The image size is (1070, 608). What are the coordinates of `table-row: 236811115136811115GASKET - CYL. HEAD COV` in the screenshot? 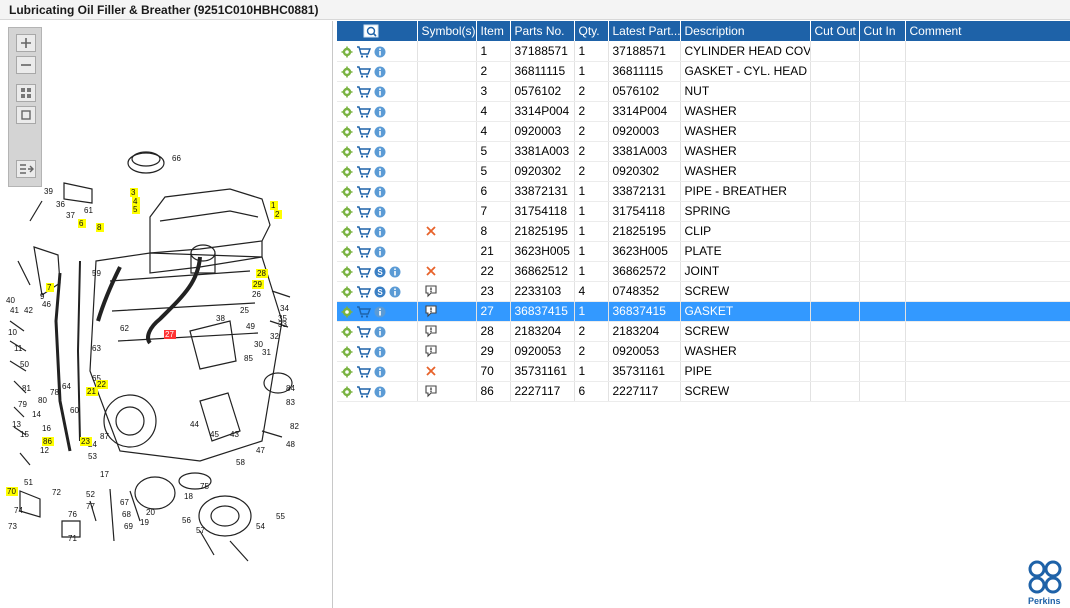 It's located at (703, 71).